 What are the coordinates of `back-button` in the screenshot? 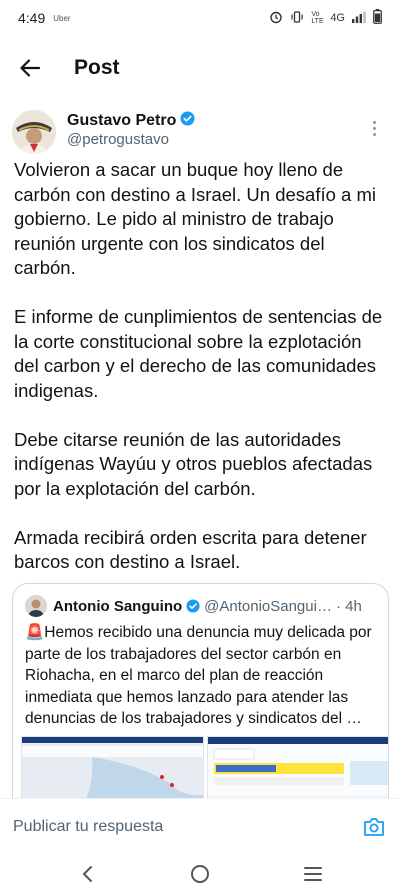 It's located at (30, 68).